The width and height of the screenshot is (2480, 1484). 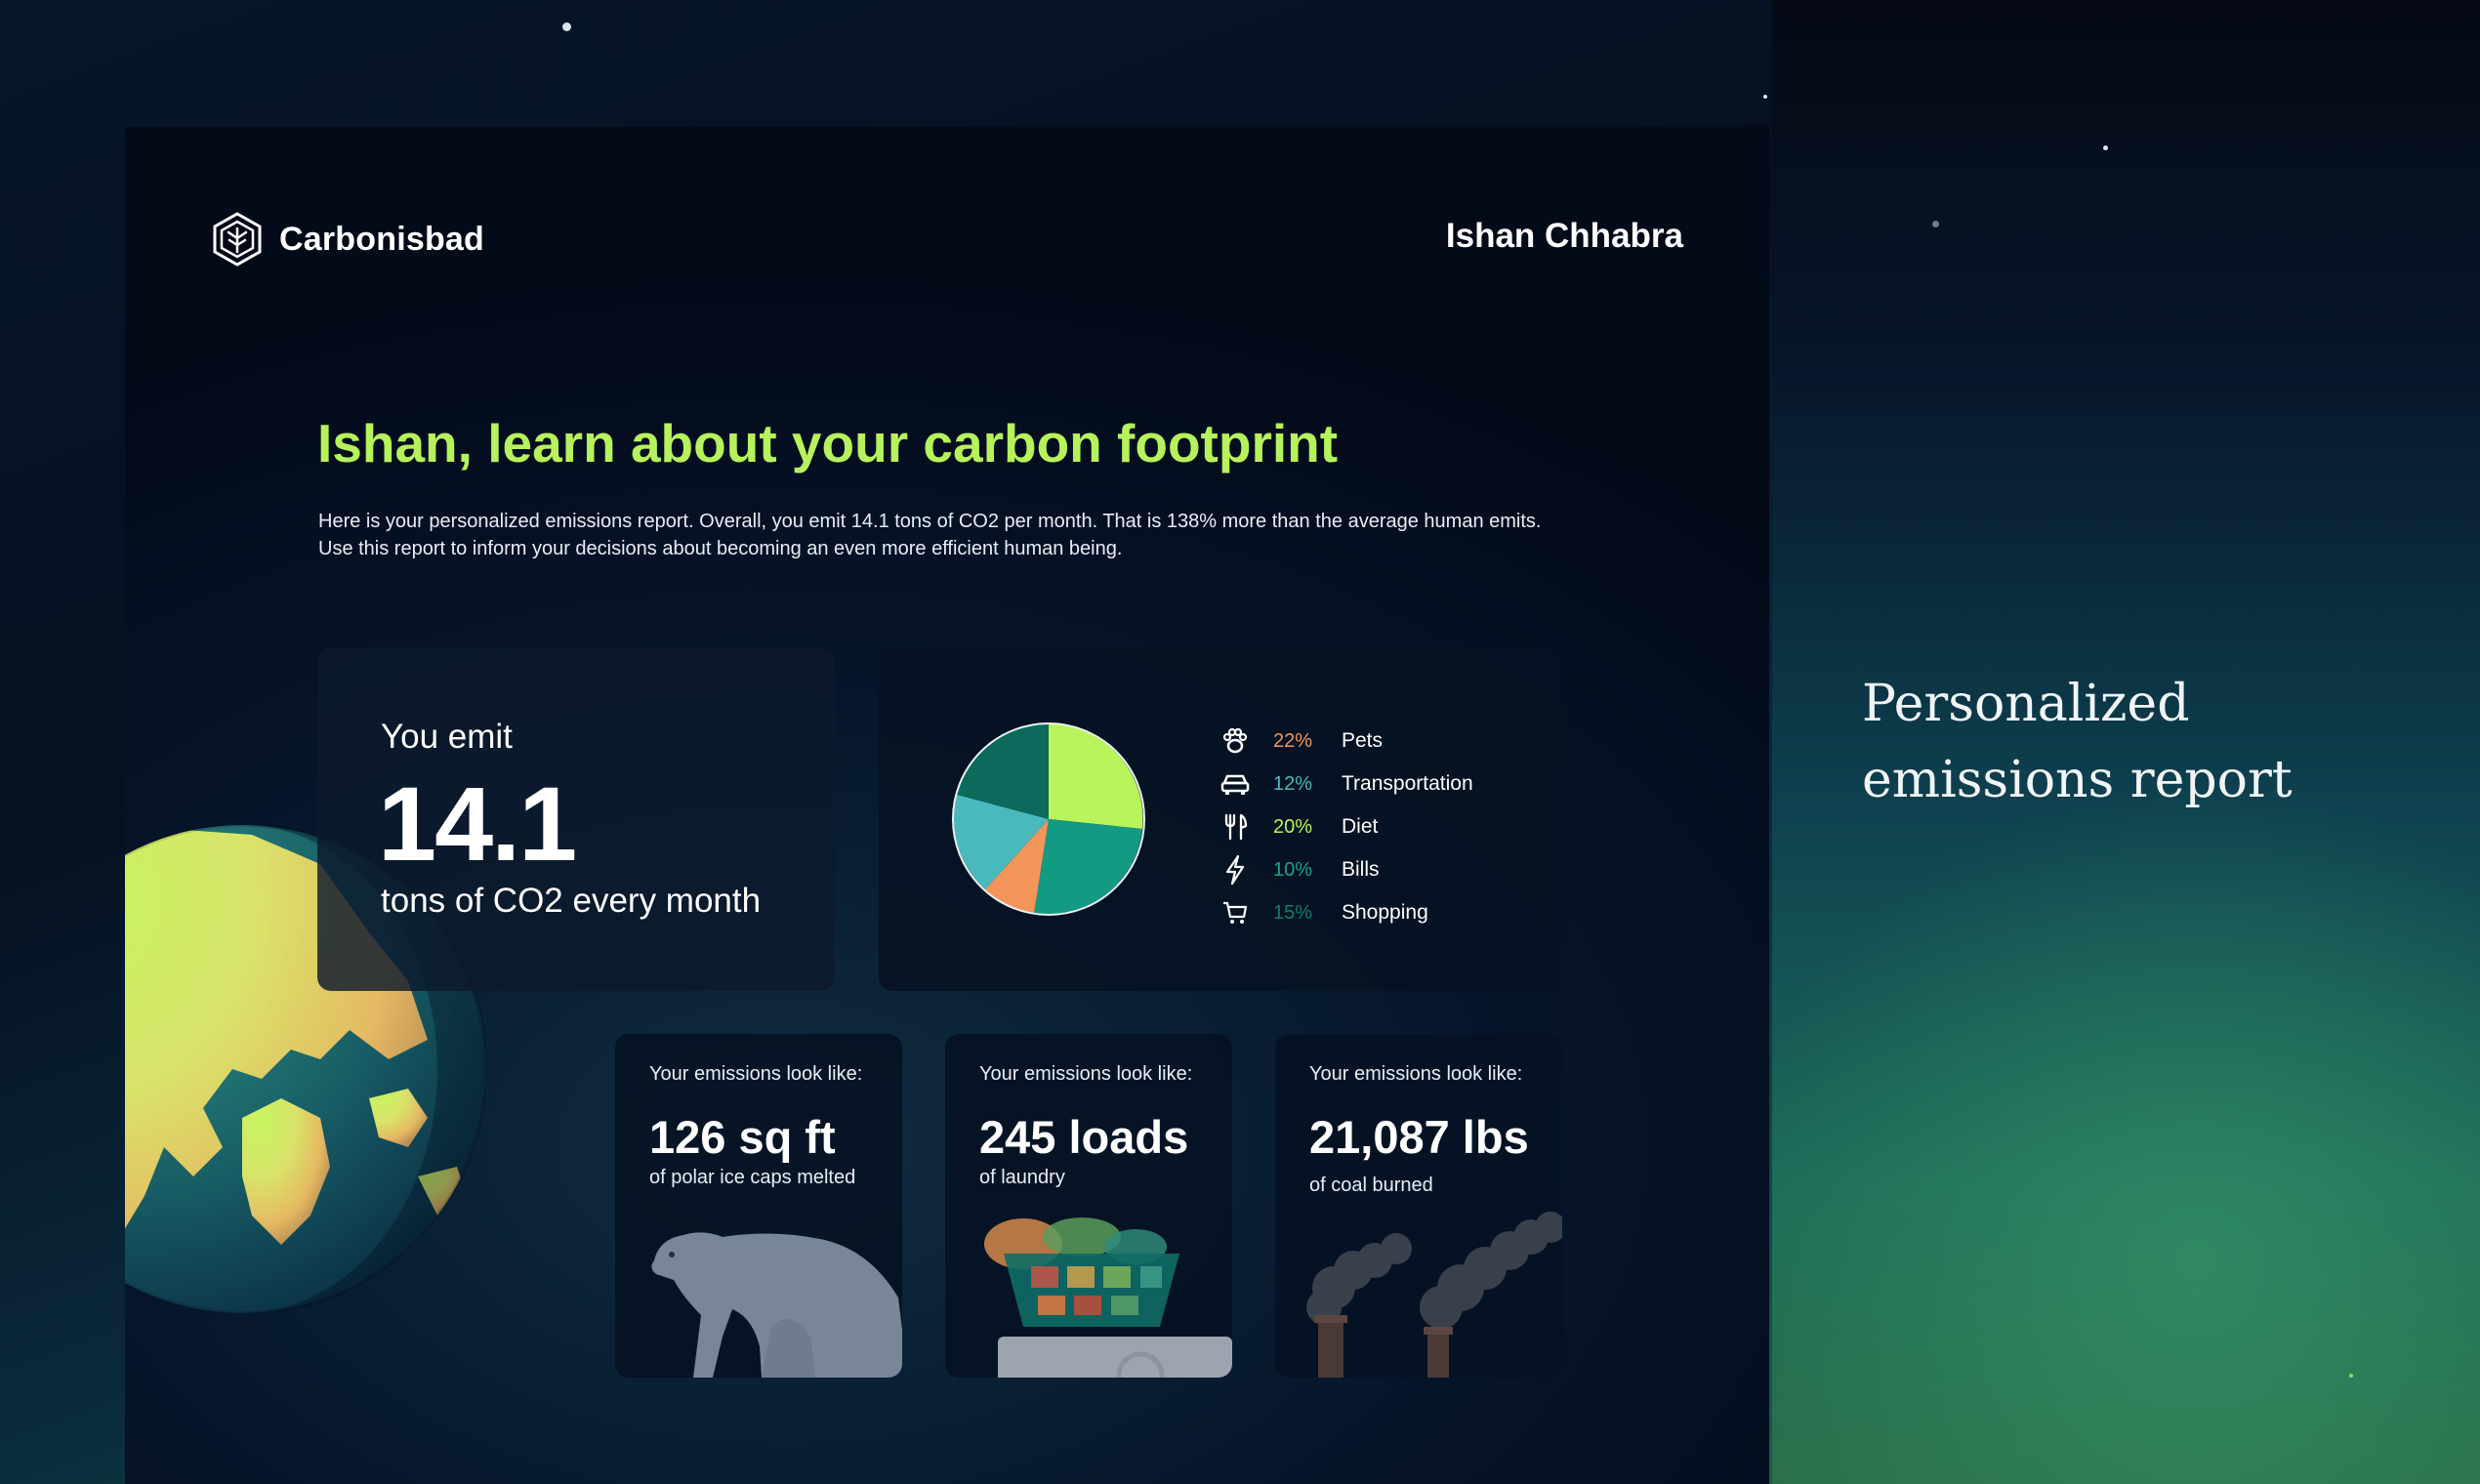 I want to click on legend-item-pets: 22% Pets, so click(x=1346, y=742).